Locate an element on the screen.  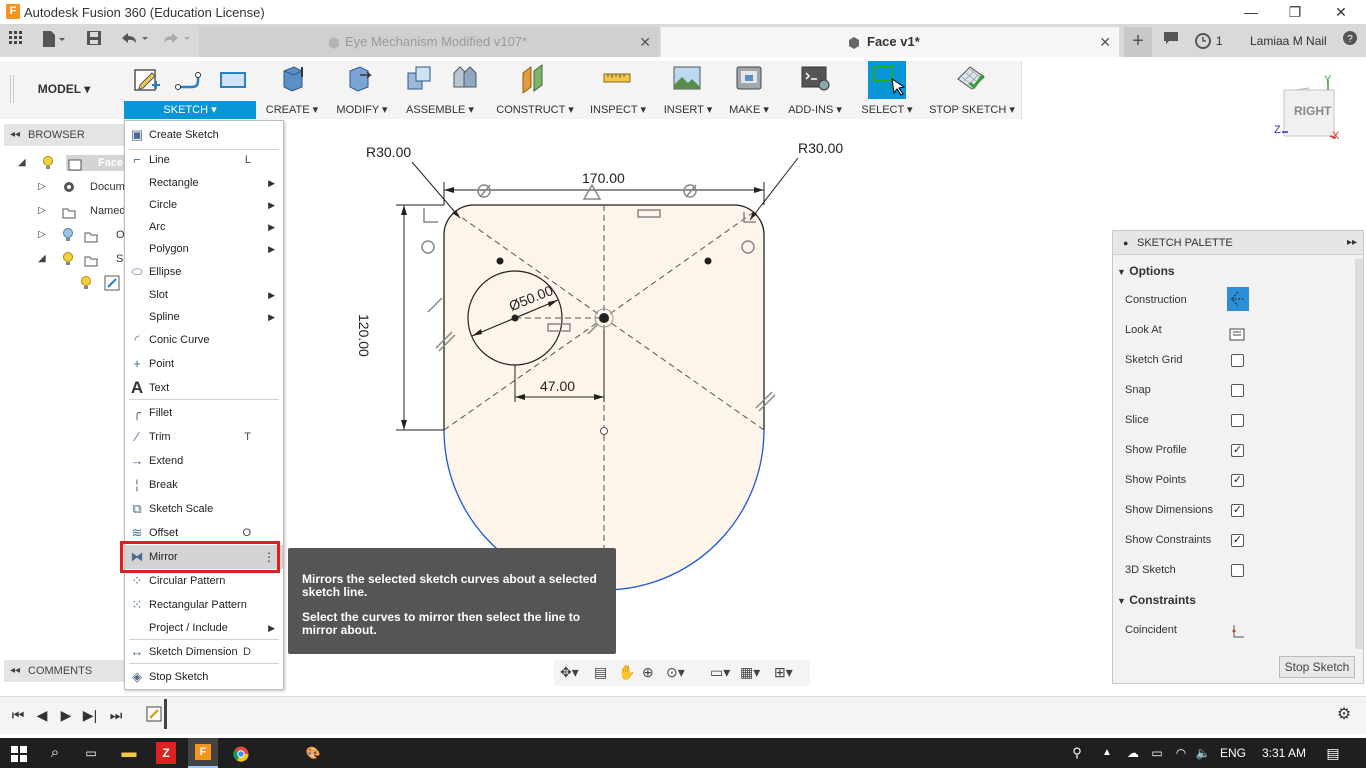
menu-text: A Text is located at coordinates (204, 388).